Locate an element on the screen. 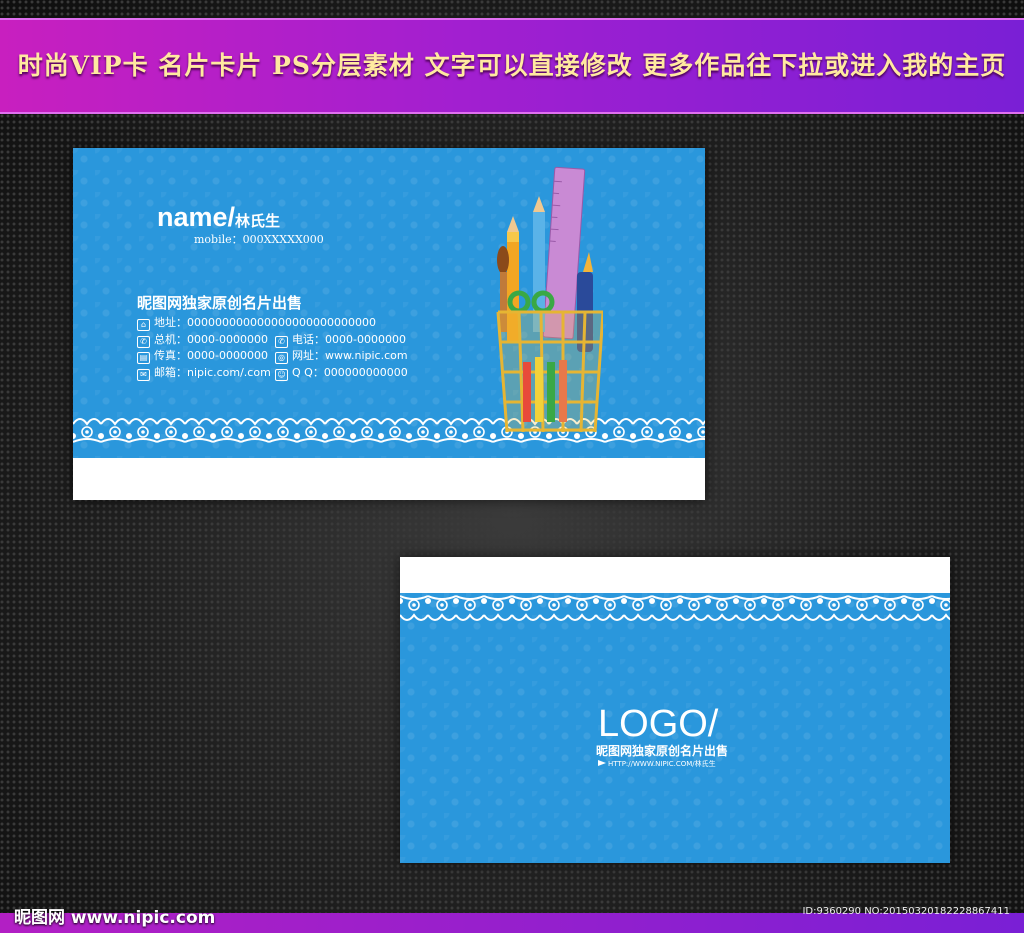 This screenshot has height=933, width=1024. company-name: 昵图网独家原创名片出售 is located at coordinates (220, 303).